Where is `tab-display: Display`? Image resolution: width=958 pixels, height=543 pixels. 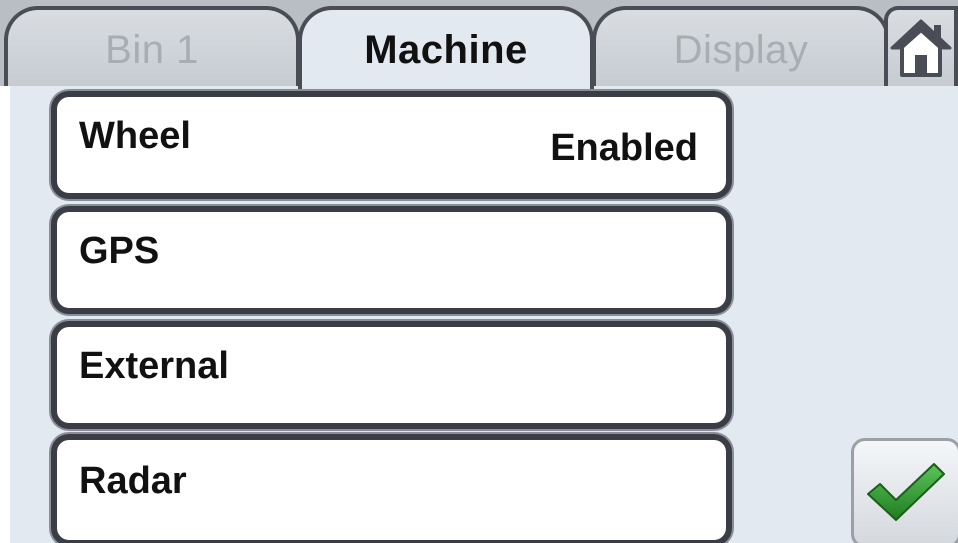 tab-display: Display is located at coordinates (741, 46).